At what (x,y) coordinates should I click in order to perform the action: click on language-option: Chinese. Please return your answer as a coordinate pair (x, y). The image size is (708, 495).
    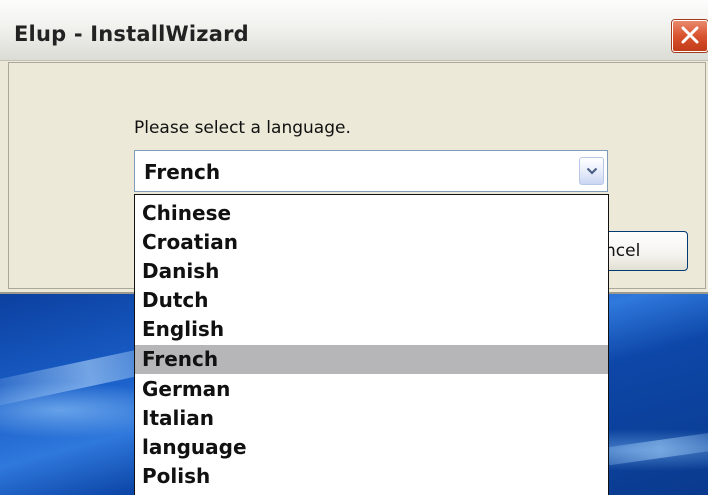
    Looking at the image, I should click on (371, 213).